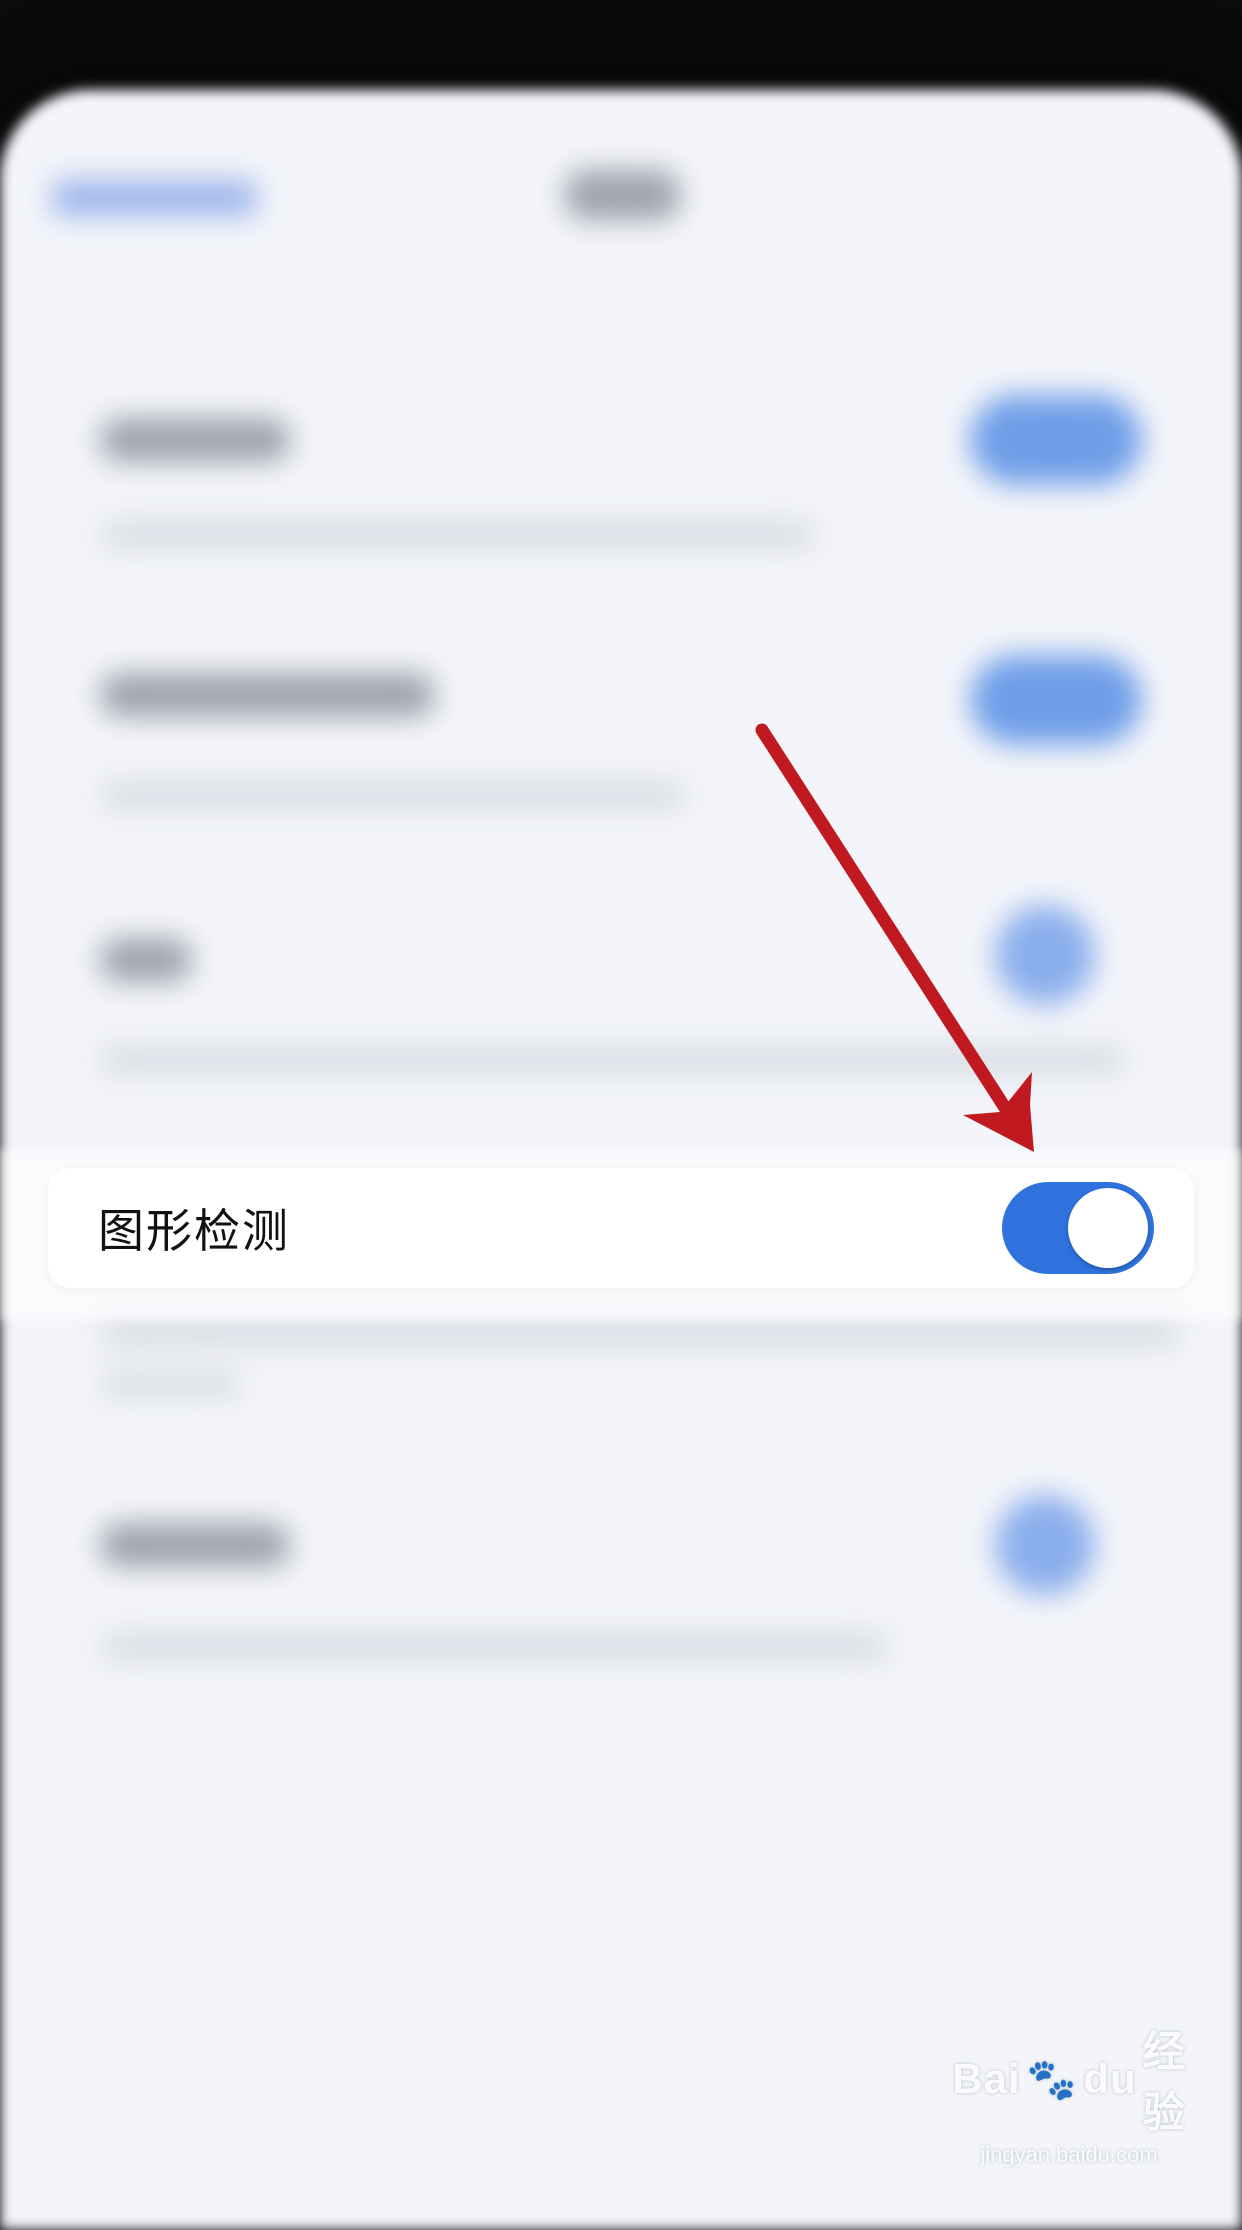  What do you see at coordinates (195, 1545) in the screenshot?
I see `blurred-row-5-title` at bounding box center [195, 1545].